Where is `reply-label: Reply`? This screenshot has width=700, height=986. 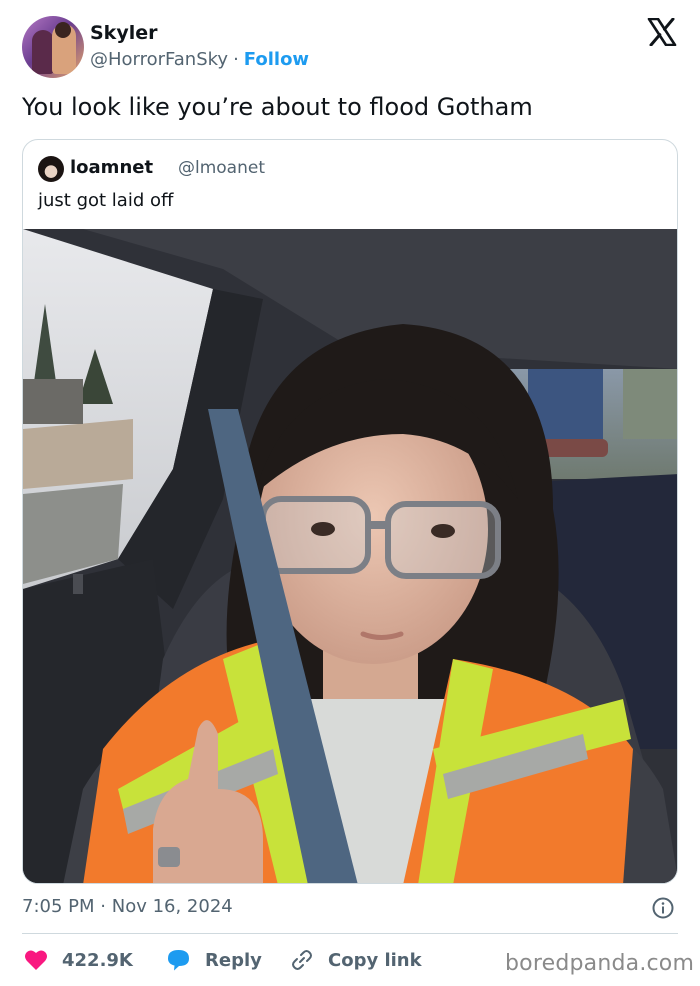 reply-label: Reply is located at coordinates (233, 960).